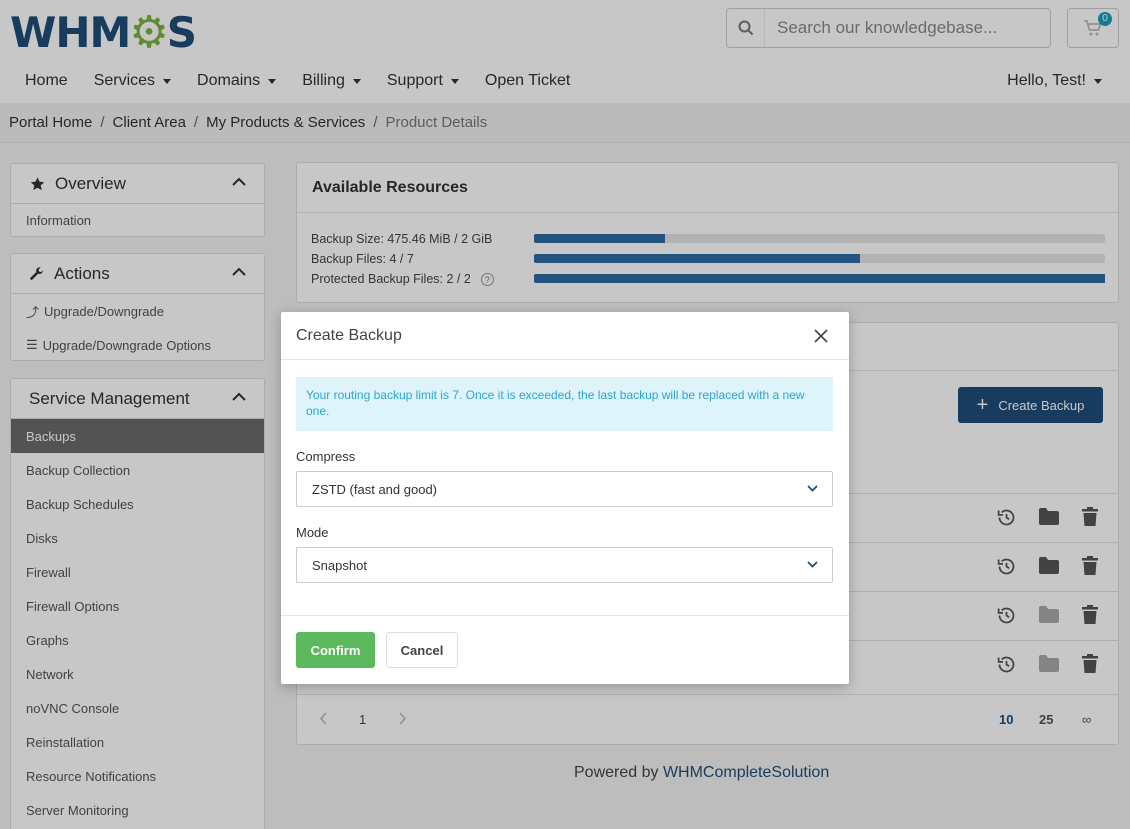  Describe the element at coordinates (326, 456) in the screenshot. I see `compress-label: Compress` at that location.